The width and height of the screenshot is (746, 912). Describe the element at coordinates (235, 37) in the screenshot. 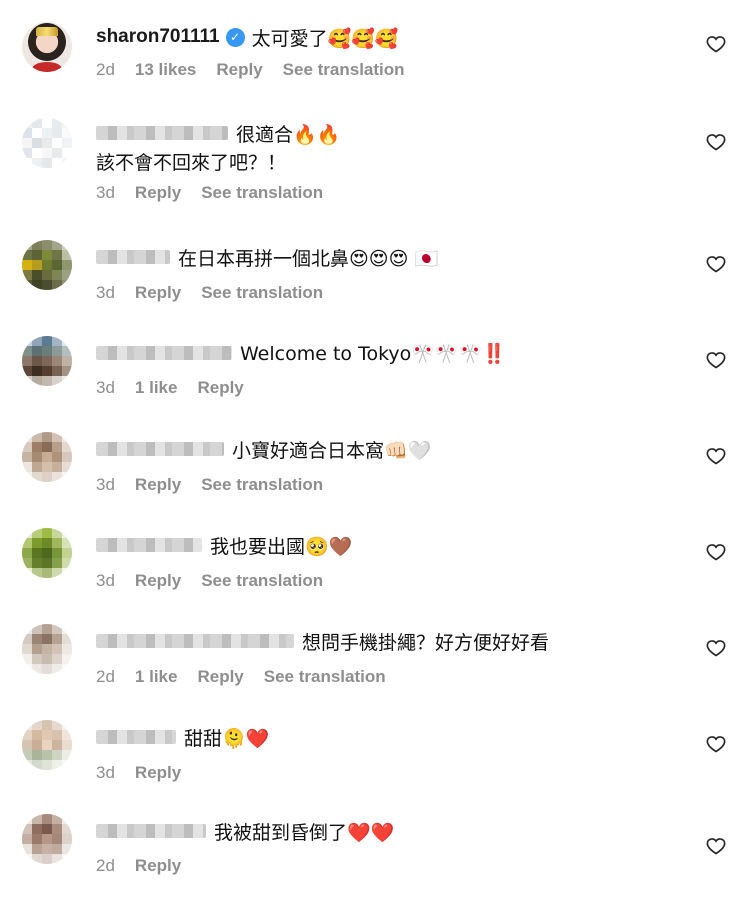

I see `verified-badge-icon: ✓` at that location.